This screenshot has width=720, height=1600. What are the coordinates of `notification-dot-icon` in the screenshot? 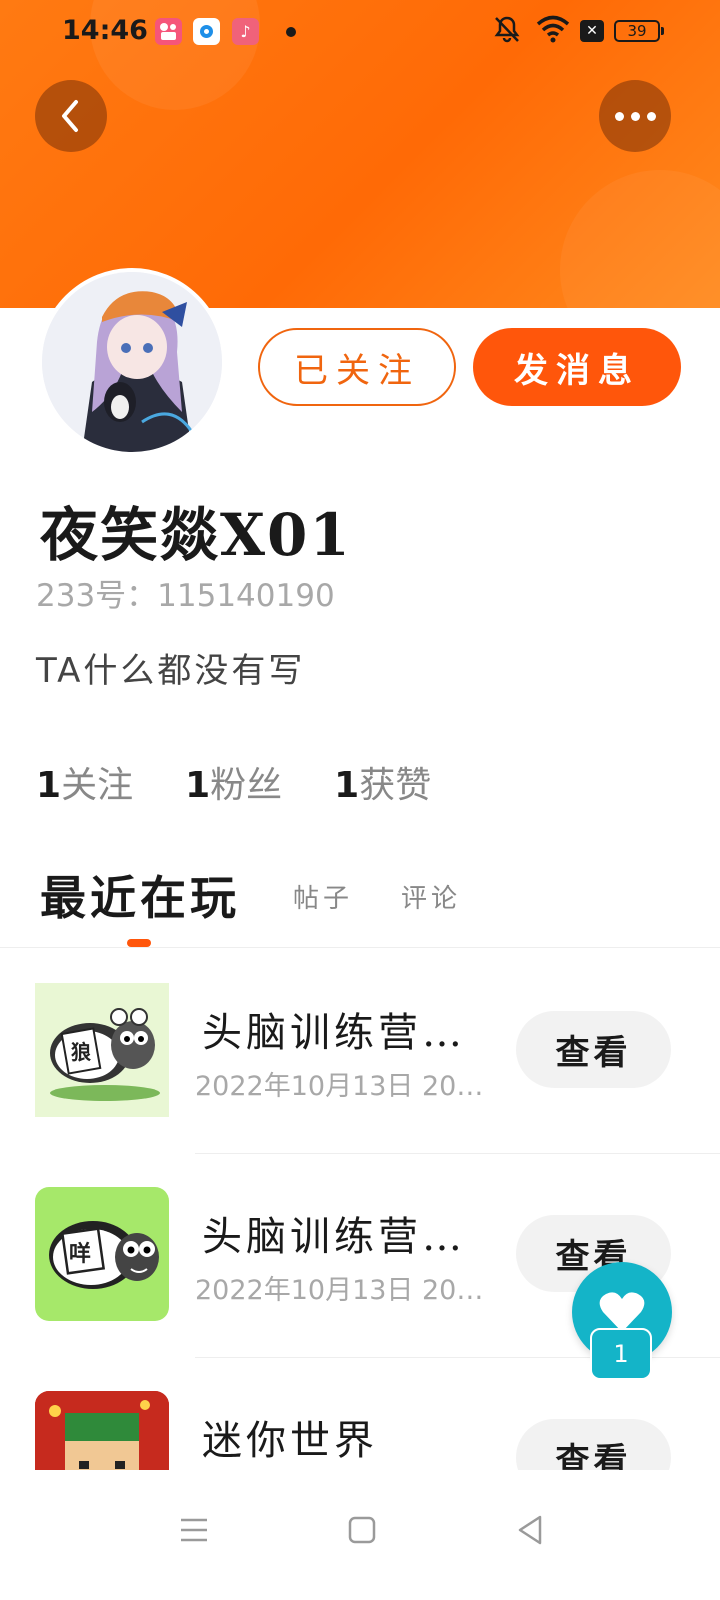 It's located at (291, 32).